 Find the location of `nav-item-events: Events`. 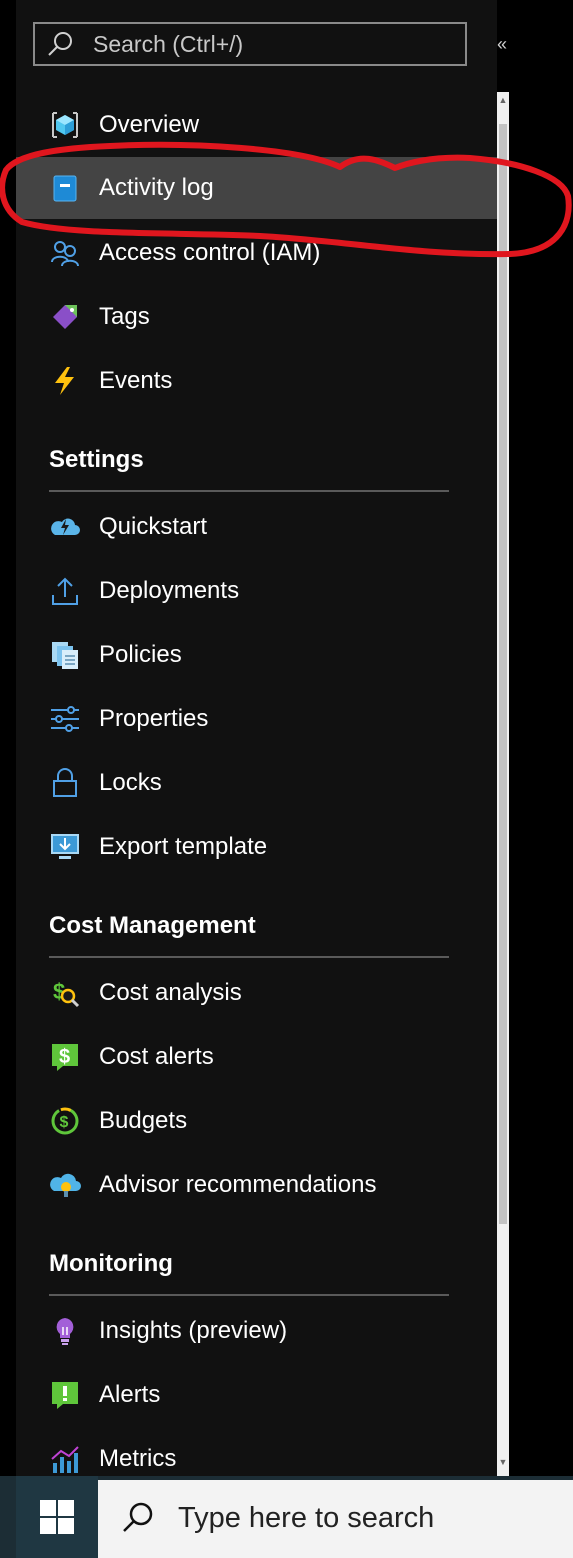

nav-item-events: Events is located at coordinates (256, 381).